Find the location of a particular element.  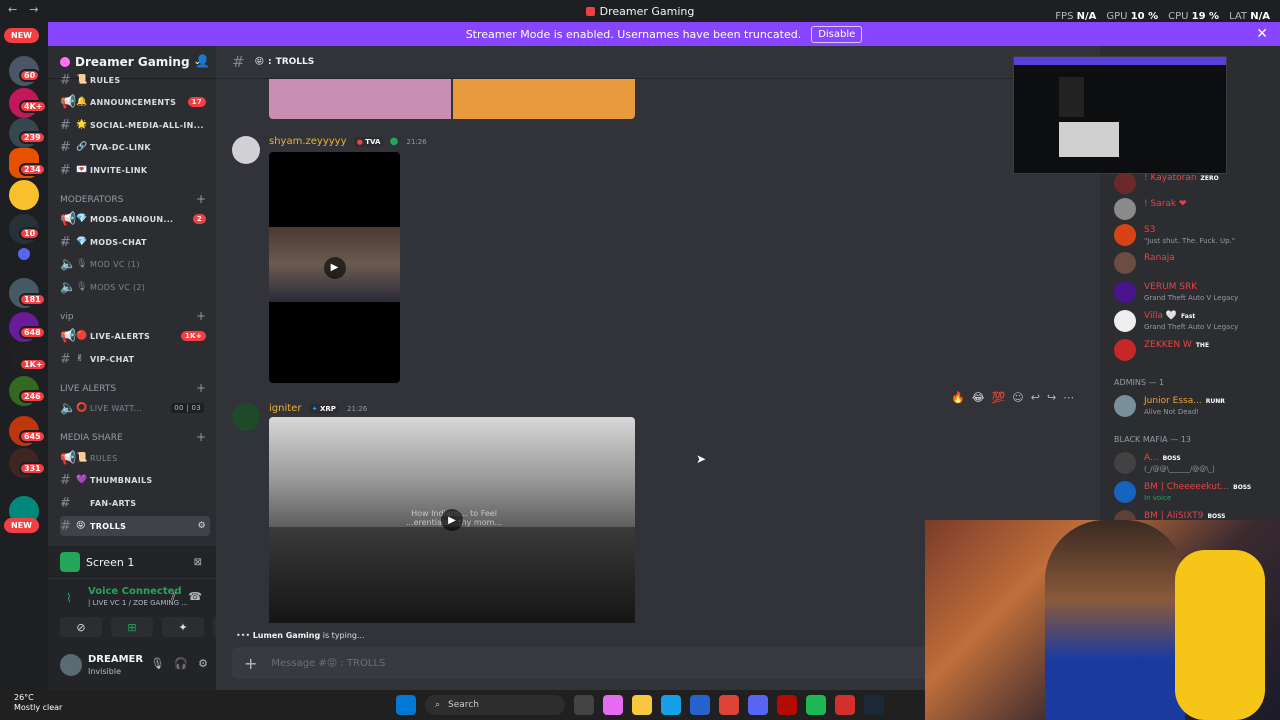

channel-media-rules: 📢 📜 RULES is located at coordinates (135, 458).